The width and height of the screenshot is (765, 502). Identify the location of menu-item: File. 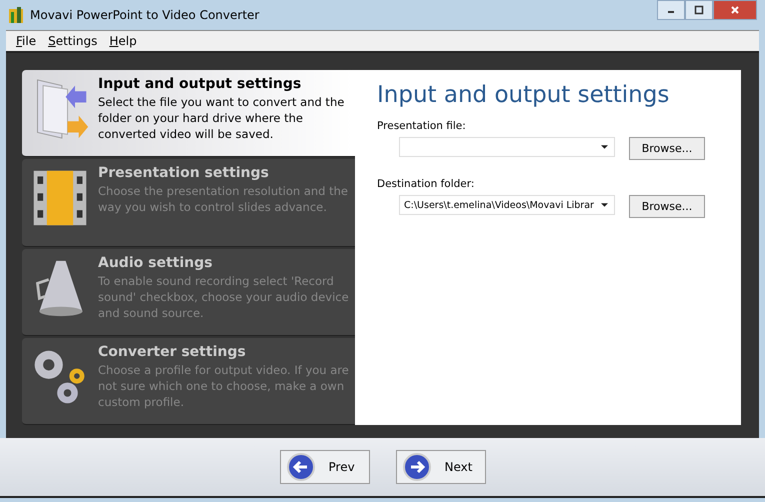
(26, 41).